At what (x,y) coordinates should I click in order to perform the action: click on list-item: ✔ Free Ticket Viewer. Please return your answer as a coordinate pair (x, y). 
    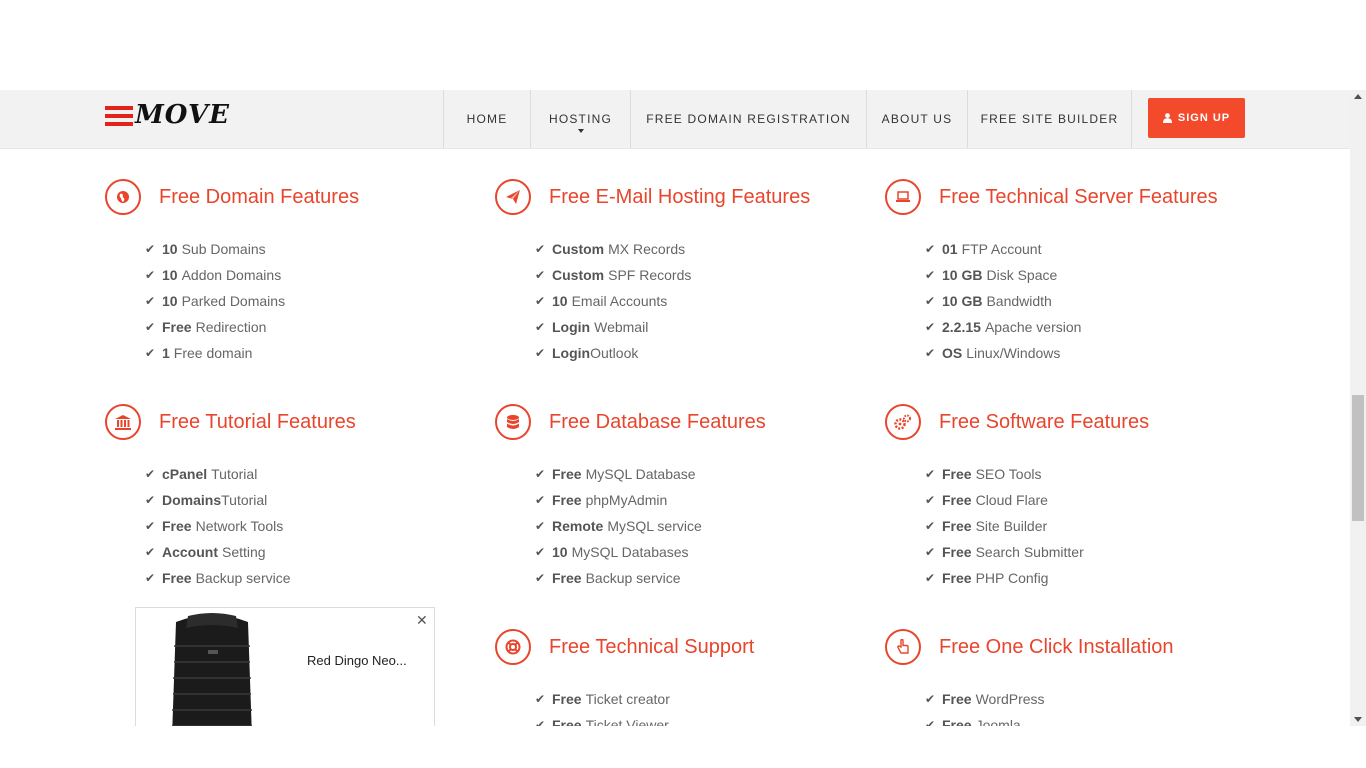
    Looking at the image, I should click on (602, 719).